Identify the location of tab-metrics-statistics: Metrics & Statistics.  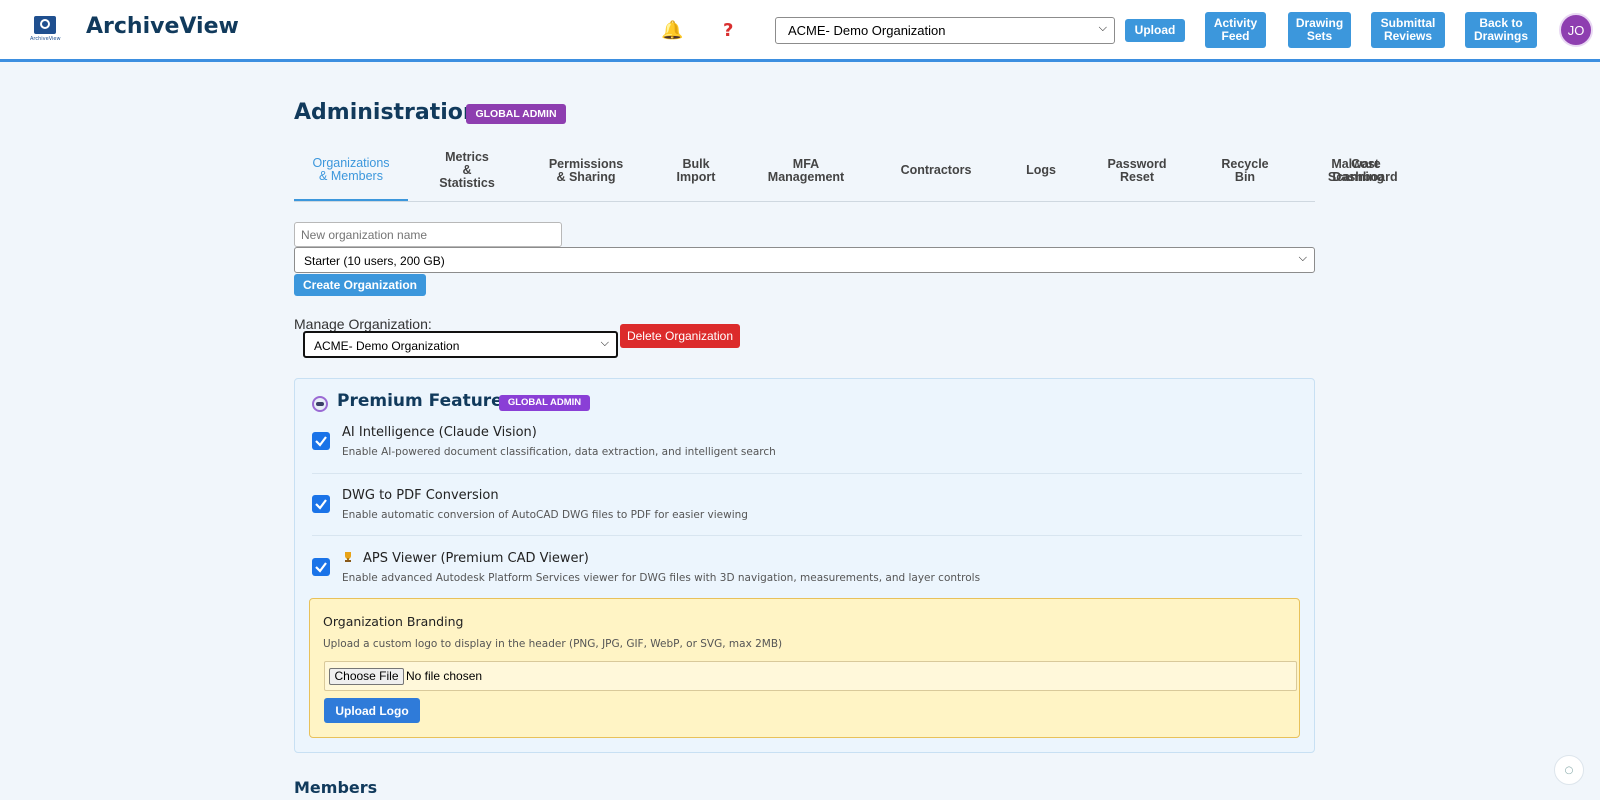
(467, 170).